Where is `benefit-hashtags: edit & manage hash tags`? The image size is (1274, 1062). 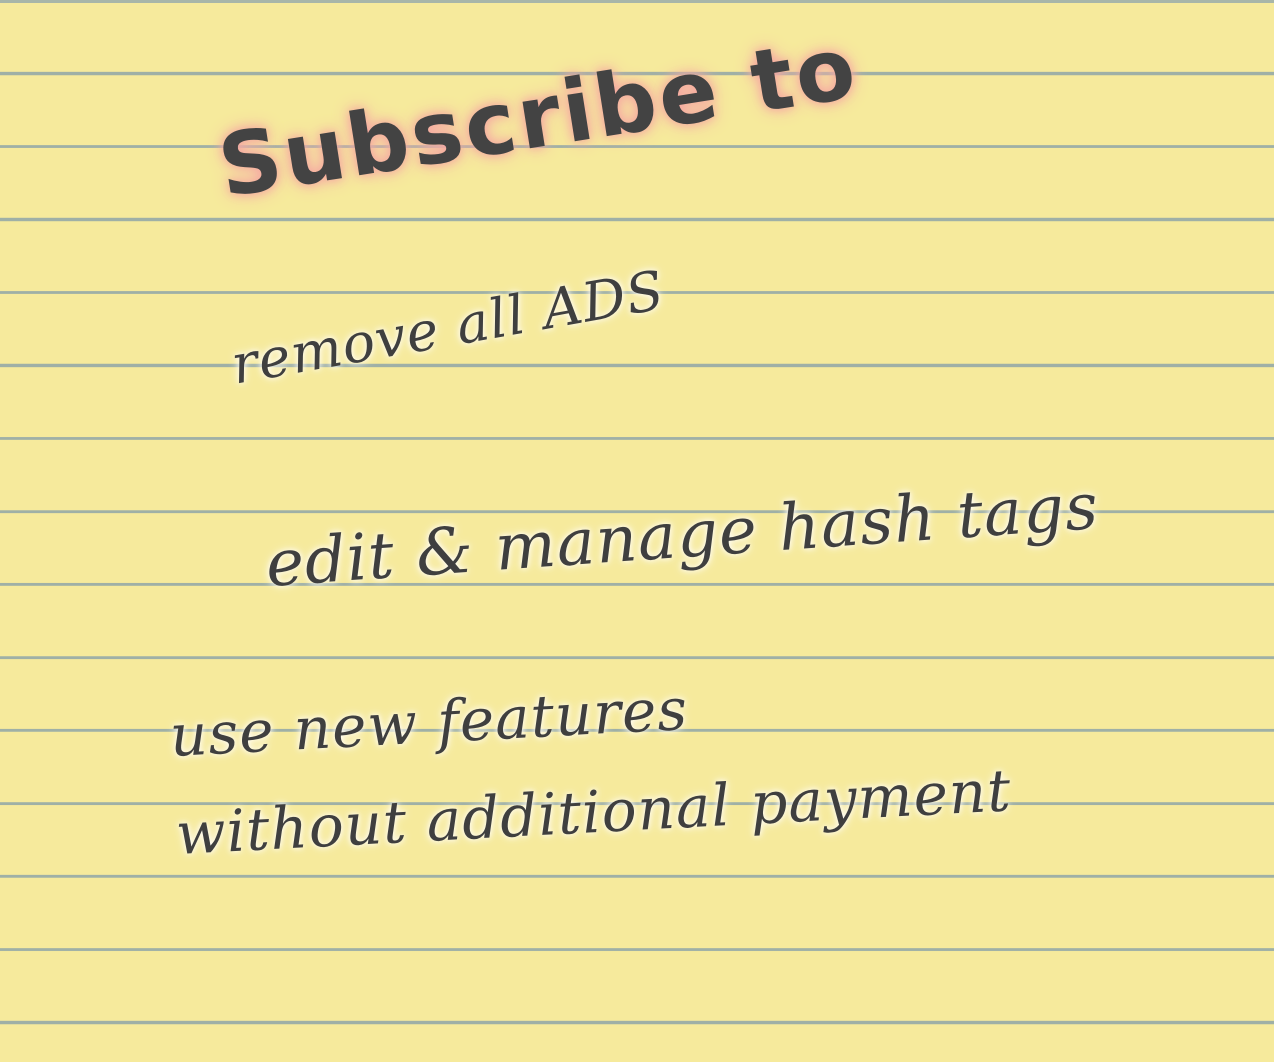 benefit-hashtags: edit & manage hash tags is located at coordinates (682, 535).